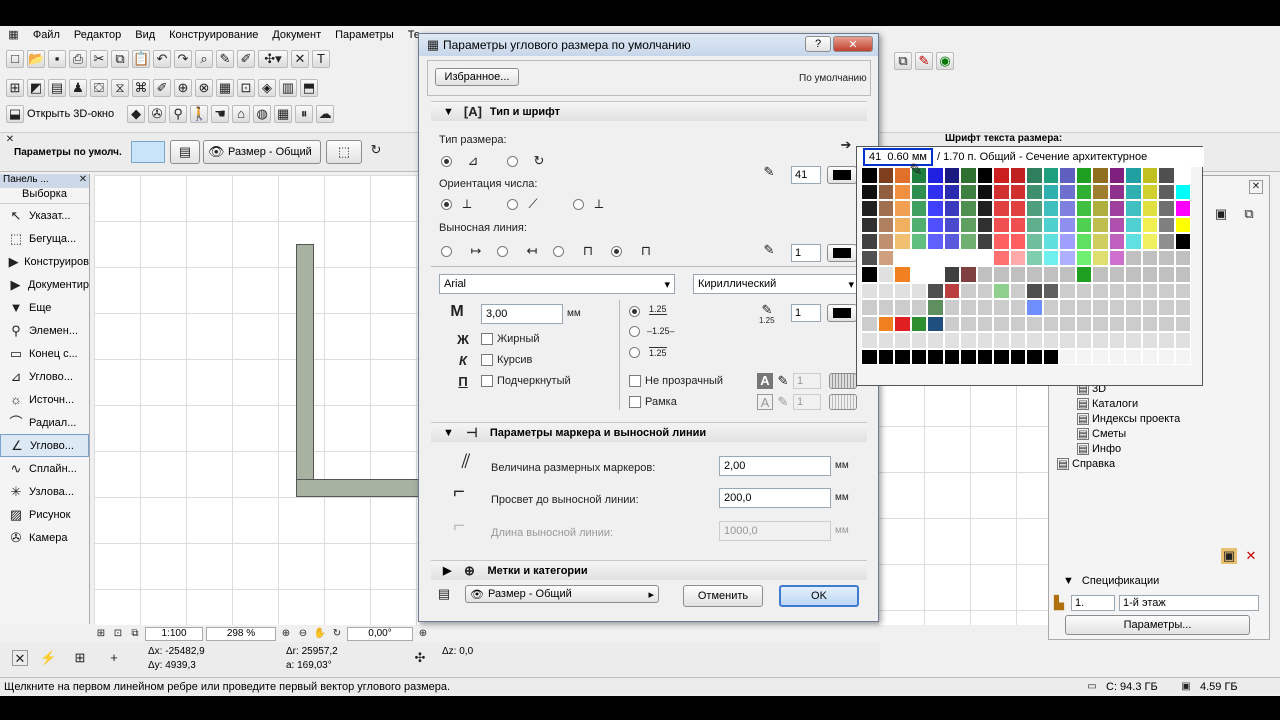 The width and height of the screenshot is (1280, 720). I want to click on tool-c-icon: ▤, so click(57, 88).